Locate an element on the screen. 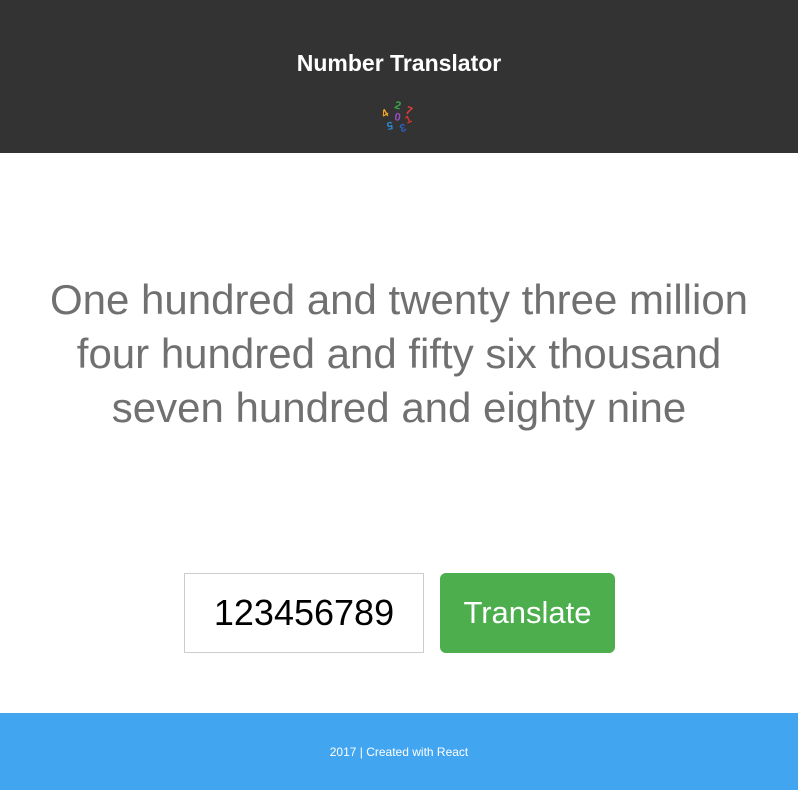 Image resolution: width=798 pixels, height=790 pixels. app-title: Number Translator is located at coordinates (399, 63).